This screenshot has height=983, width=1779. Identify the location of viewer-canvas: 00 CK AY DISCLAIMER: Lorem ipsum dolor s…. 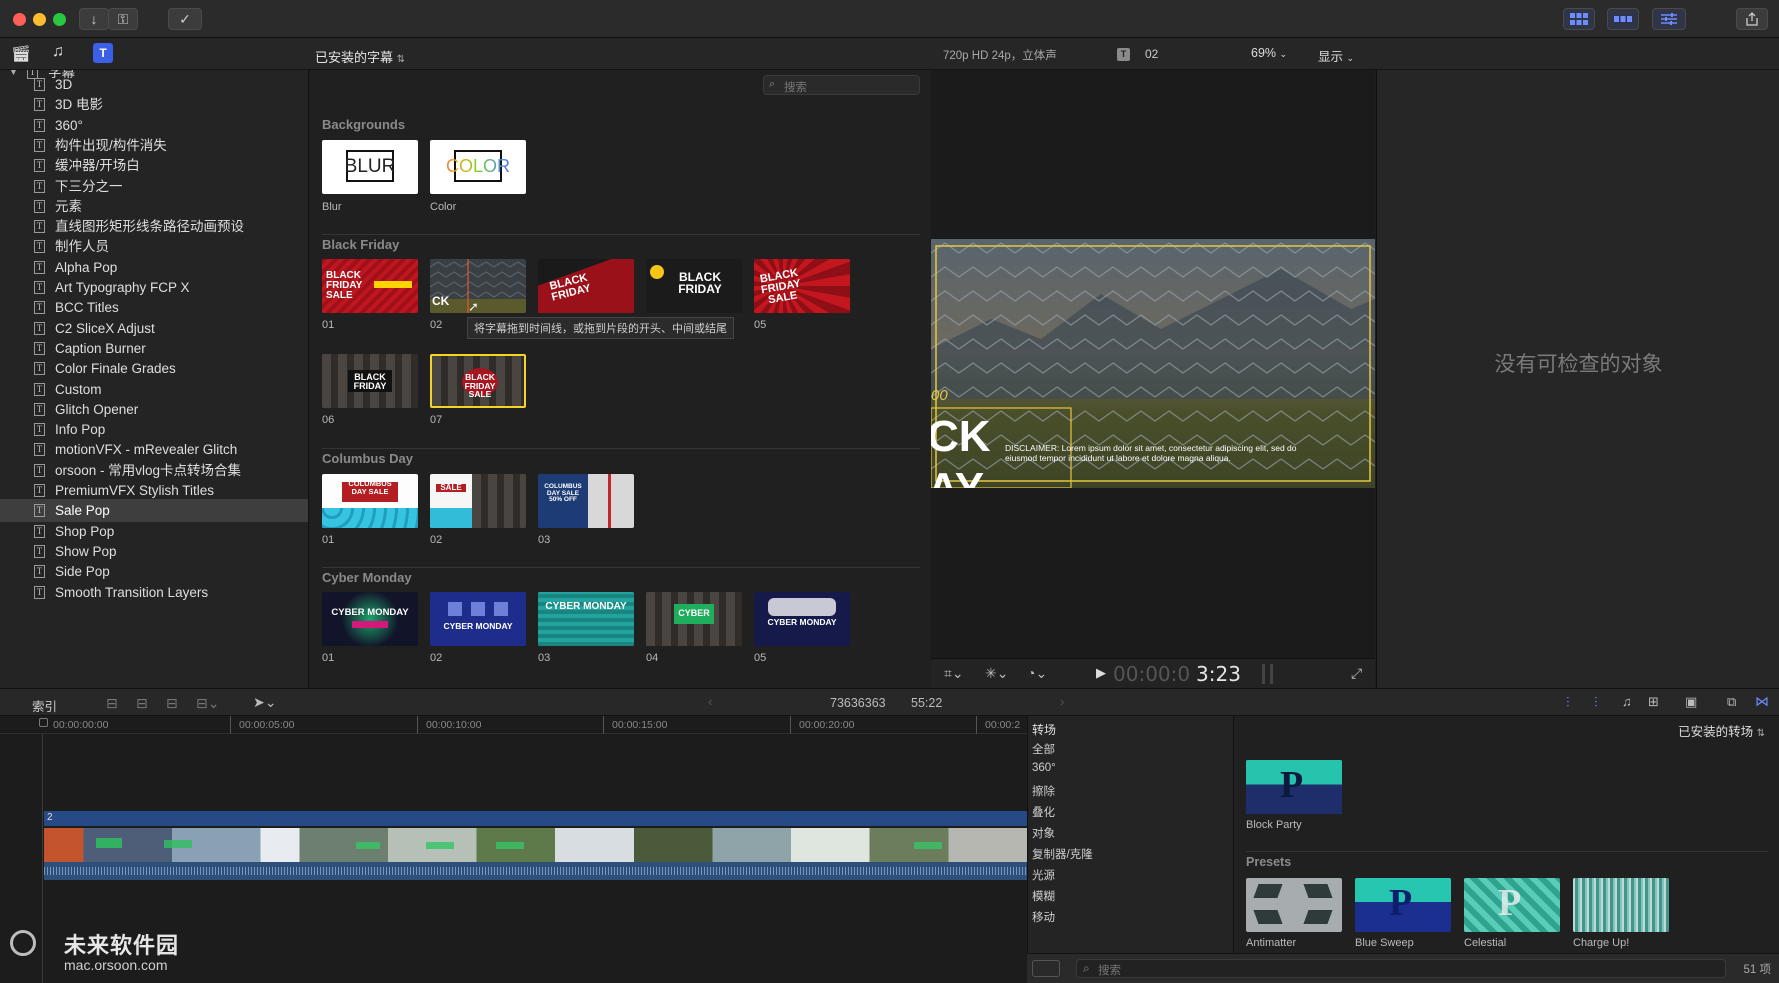
(1153, 363).